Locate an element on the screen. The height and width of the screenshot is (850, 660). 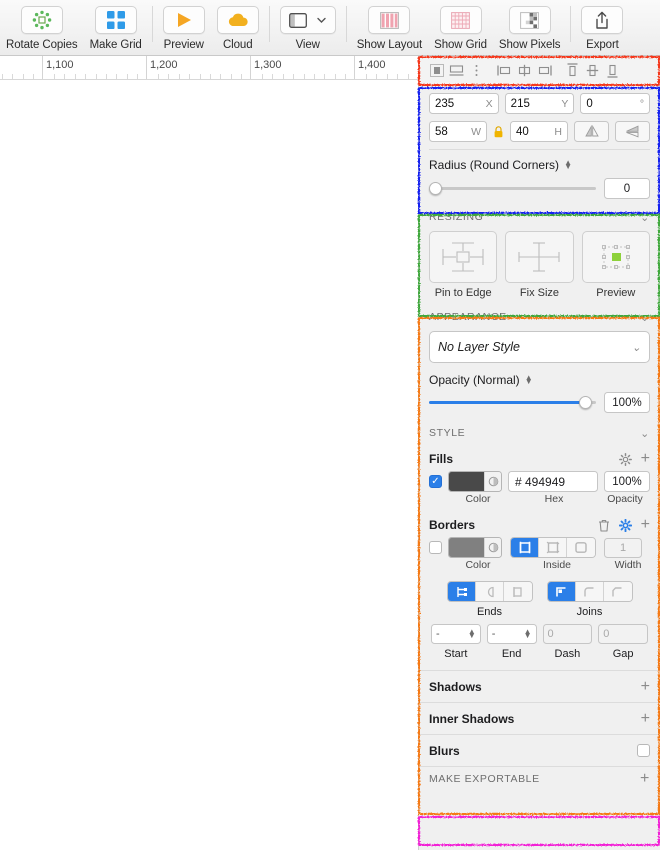
toolbar-button-view: View is located at coordinates (308, 28).